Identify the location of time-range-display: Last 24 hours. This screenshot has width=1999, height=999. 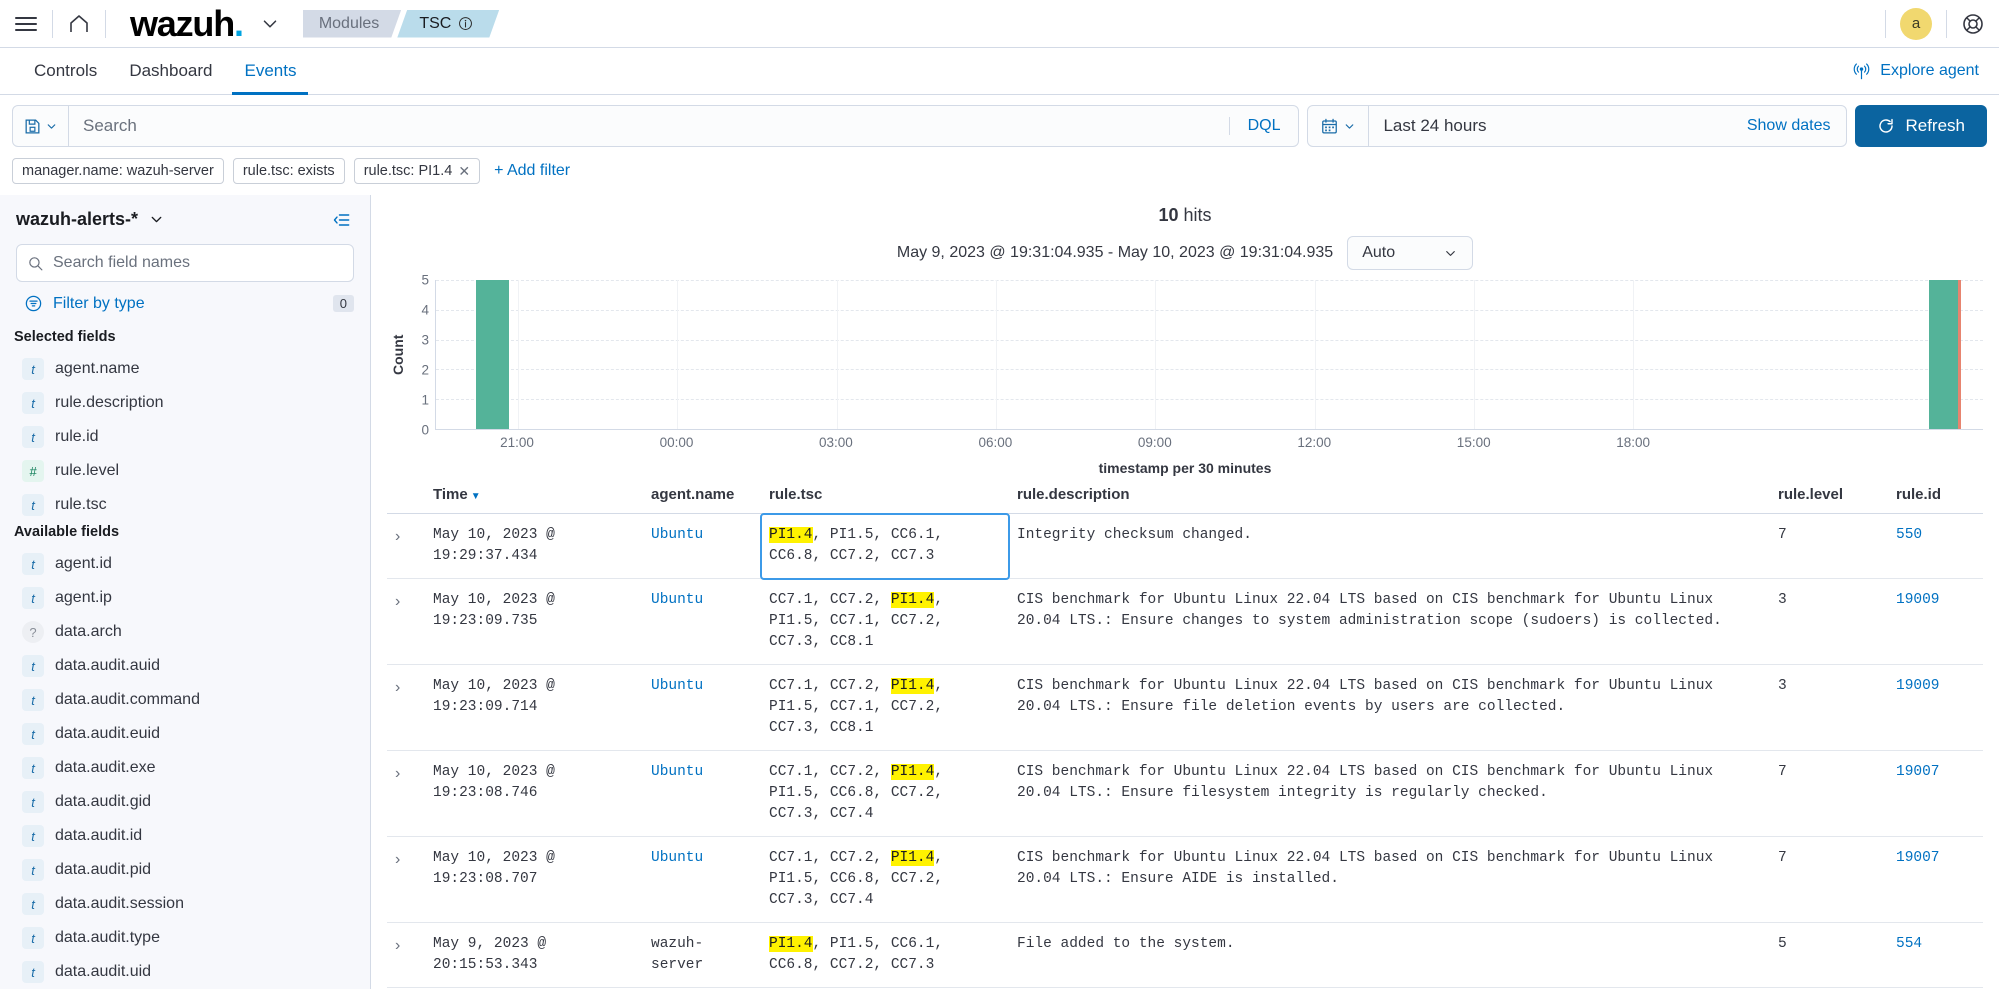
(1434, 126).